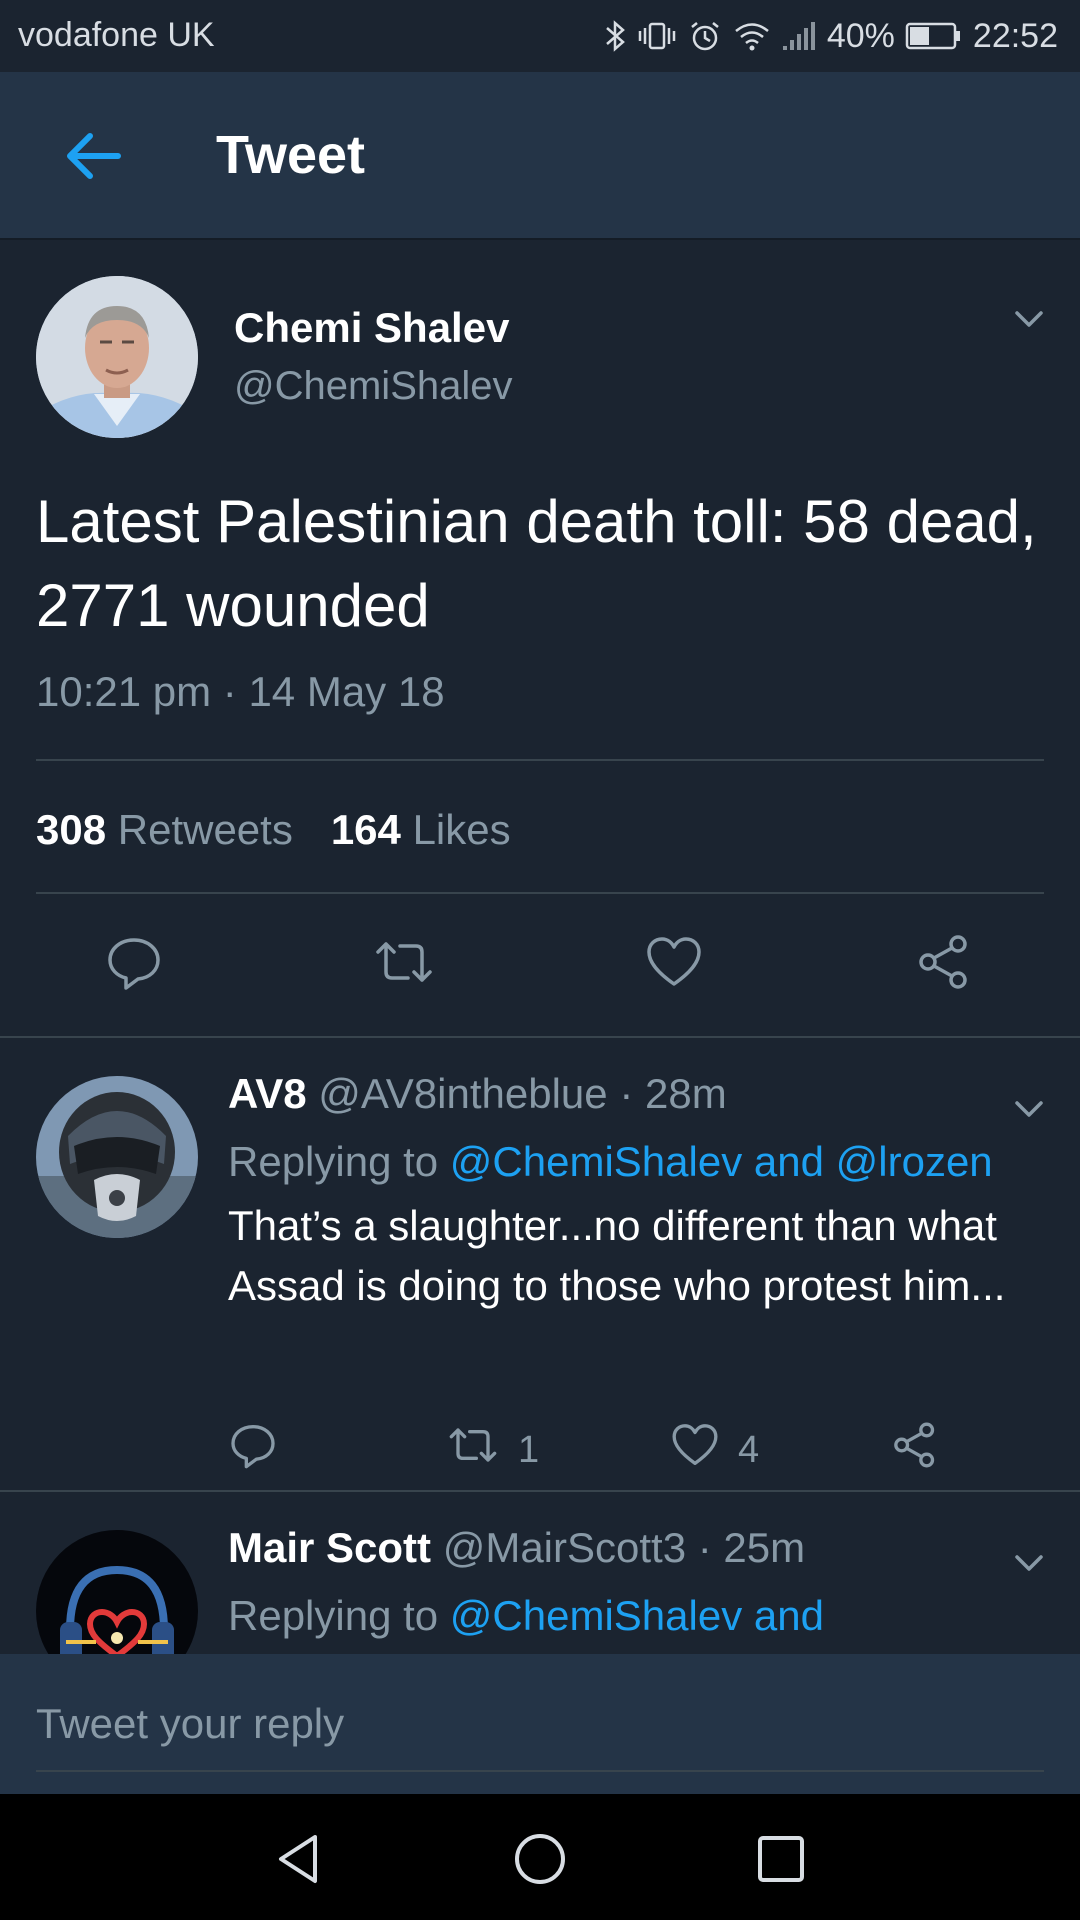 This screenshot has height=1920, width=1080. I want to click on reply-header: Mair Scott @MairScott3 · 25m, so click(516, 1548).